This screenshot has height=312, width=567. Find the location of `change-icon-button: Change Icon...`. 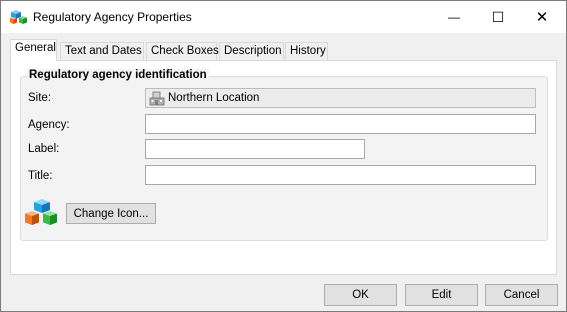

change-icon-button: Change Icon... is located at coordinates (111, 213).